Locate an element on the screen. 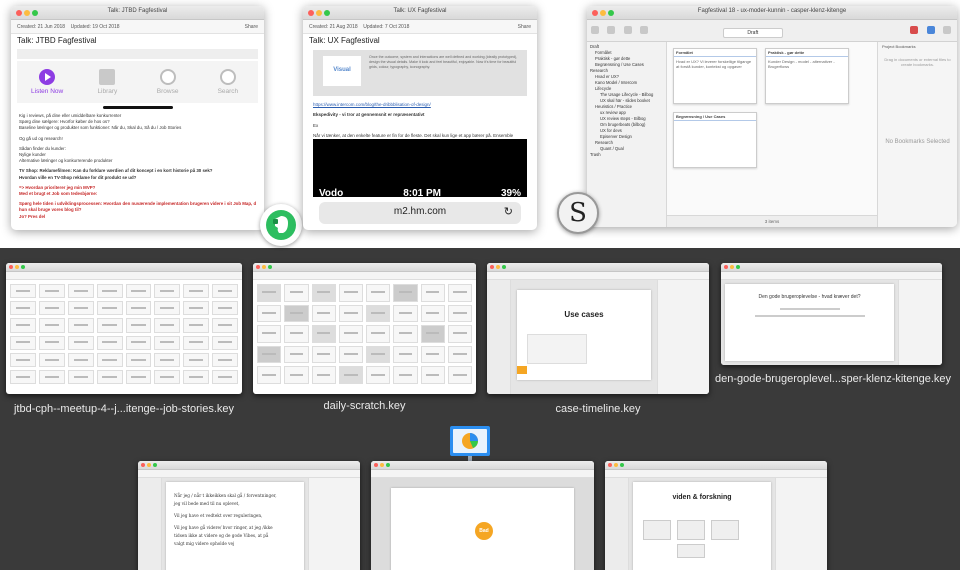  current-slide: Use cases is located at coordinates (584, 335).